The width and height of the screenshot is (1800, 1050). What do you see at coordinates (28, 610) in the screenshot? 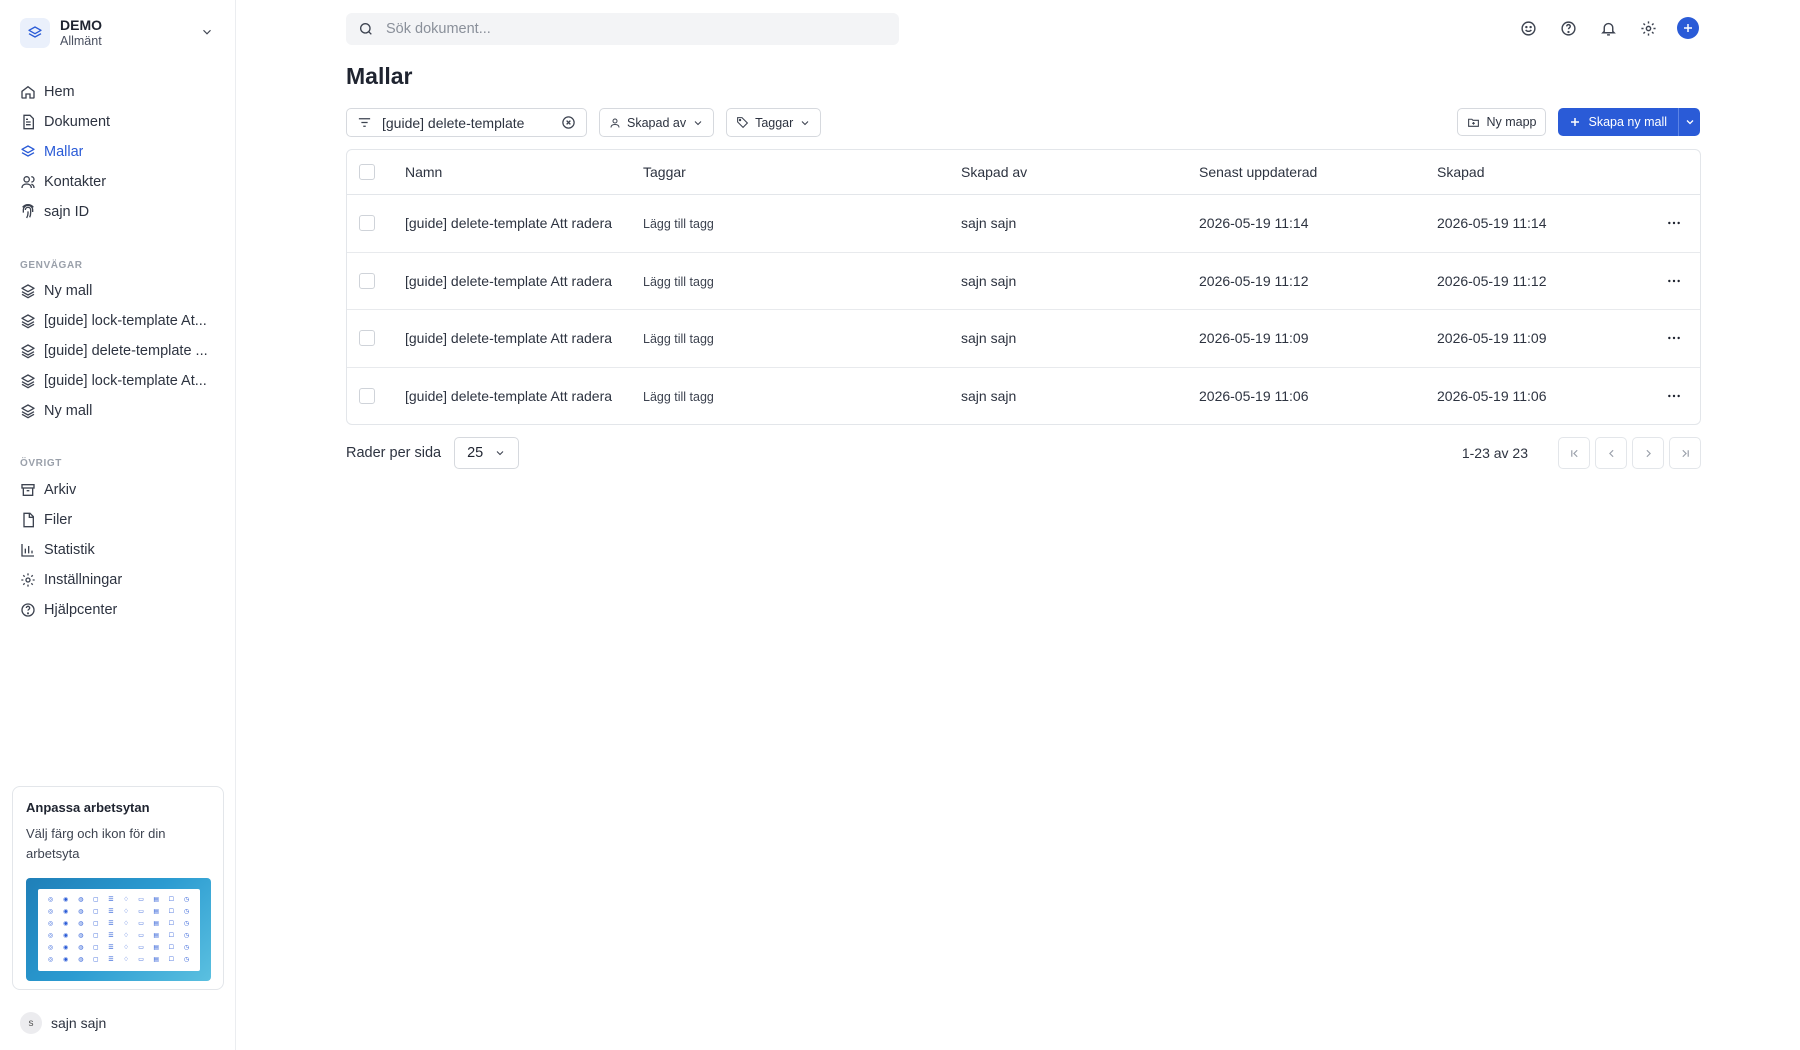
I see `help-circle-icon` at bounding box center [28, 610].